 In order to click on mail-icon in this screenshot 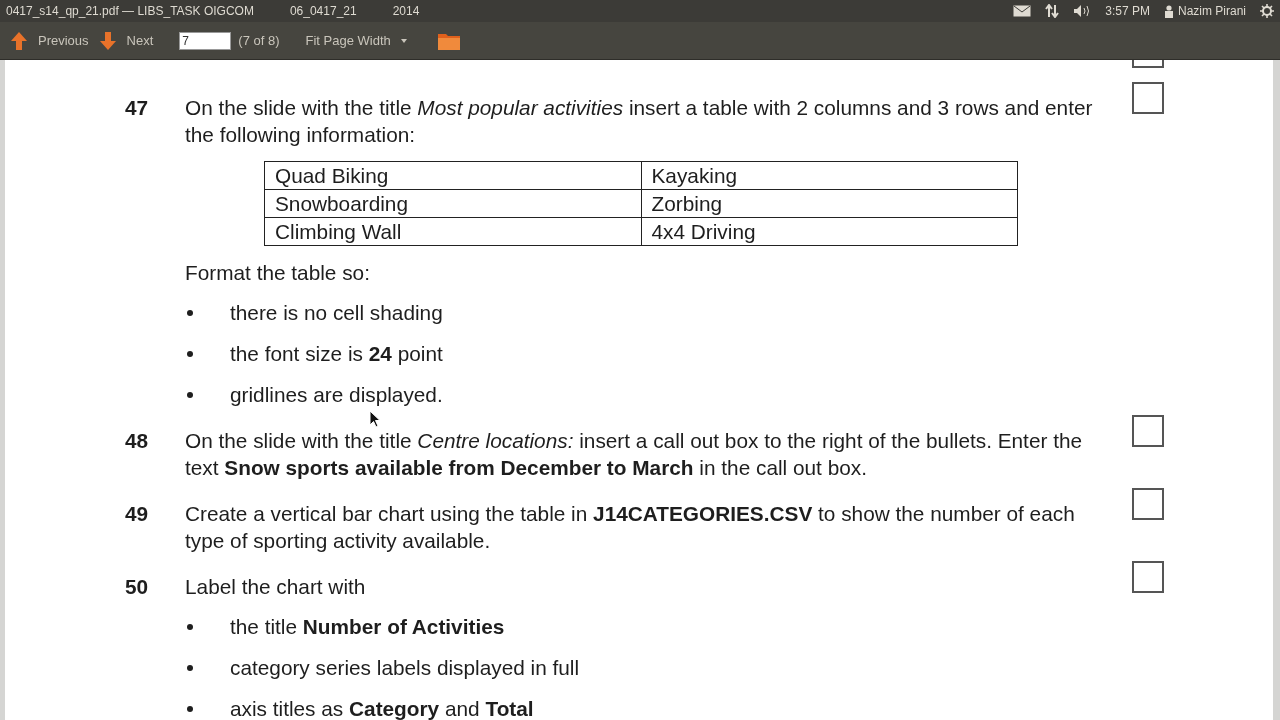, I will do `click(1022, 11)`.